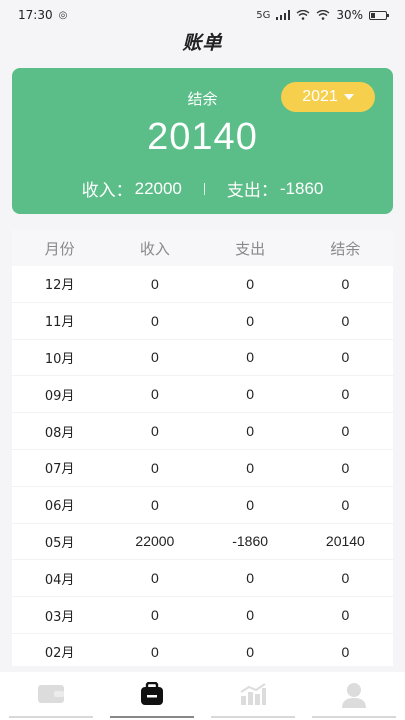 Image resolution: width=405 pixels, height=720 pixels. Describe the element at coordinates (283, 15) in the screenshot. I see `signal-icon` at that location.